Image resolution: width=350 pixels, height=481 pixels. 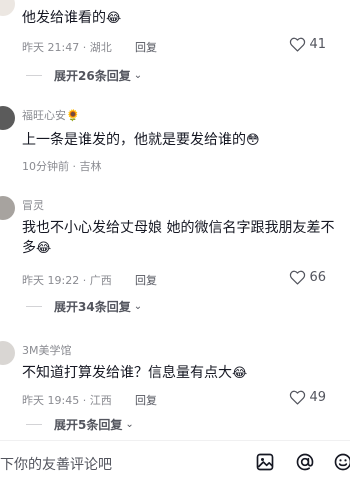 I want to click on at-icon, so click(x=305, y=462).